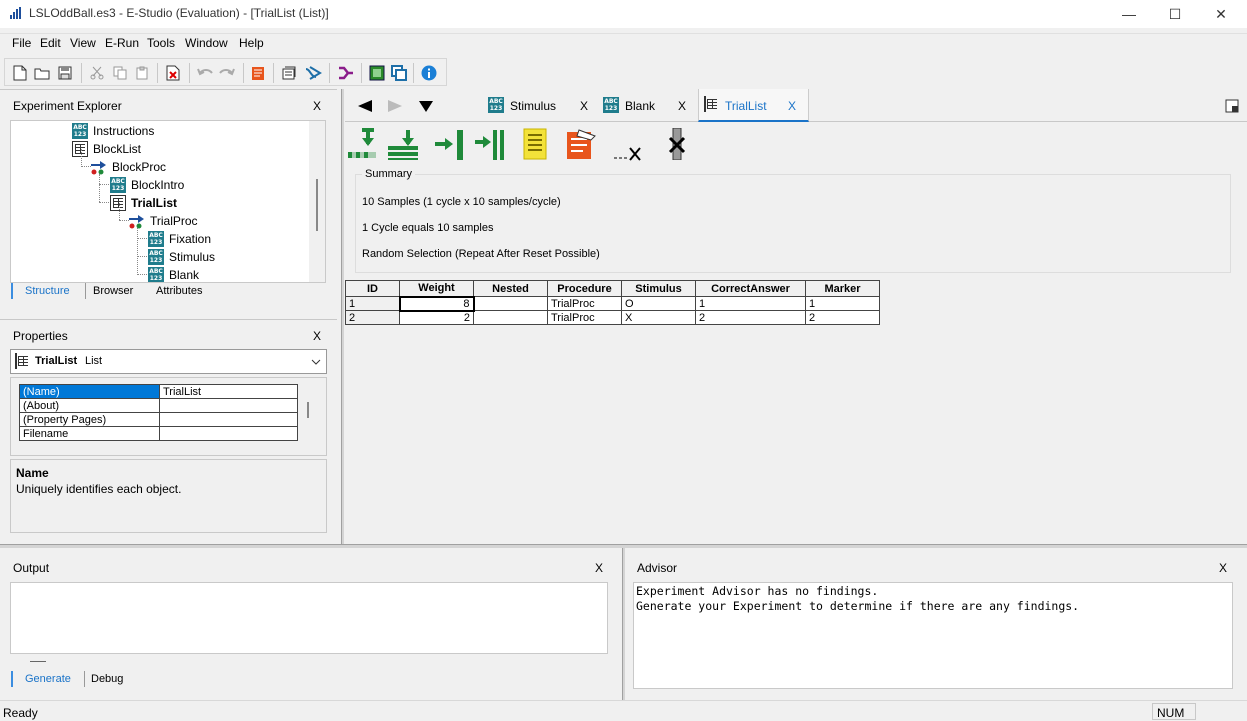 The height and width of the screenshot is (721, 1247). Describe the element at coordinates (173, 274) in the screenshot. I see `tree-item-blank: ABC 123 Blank` at that location.